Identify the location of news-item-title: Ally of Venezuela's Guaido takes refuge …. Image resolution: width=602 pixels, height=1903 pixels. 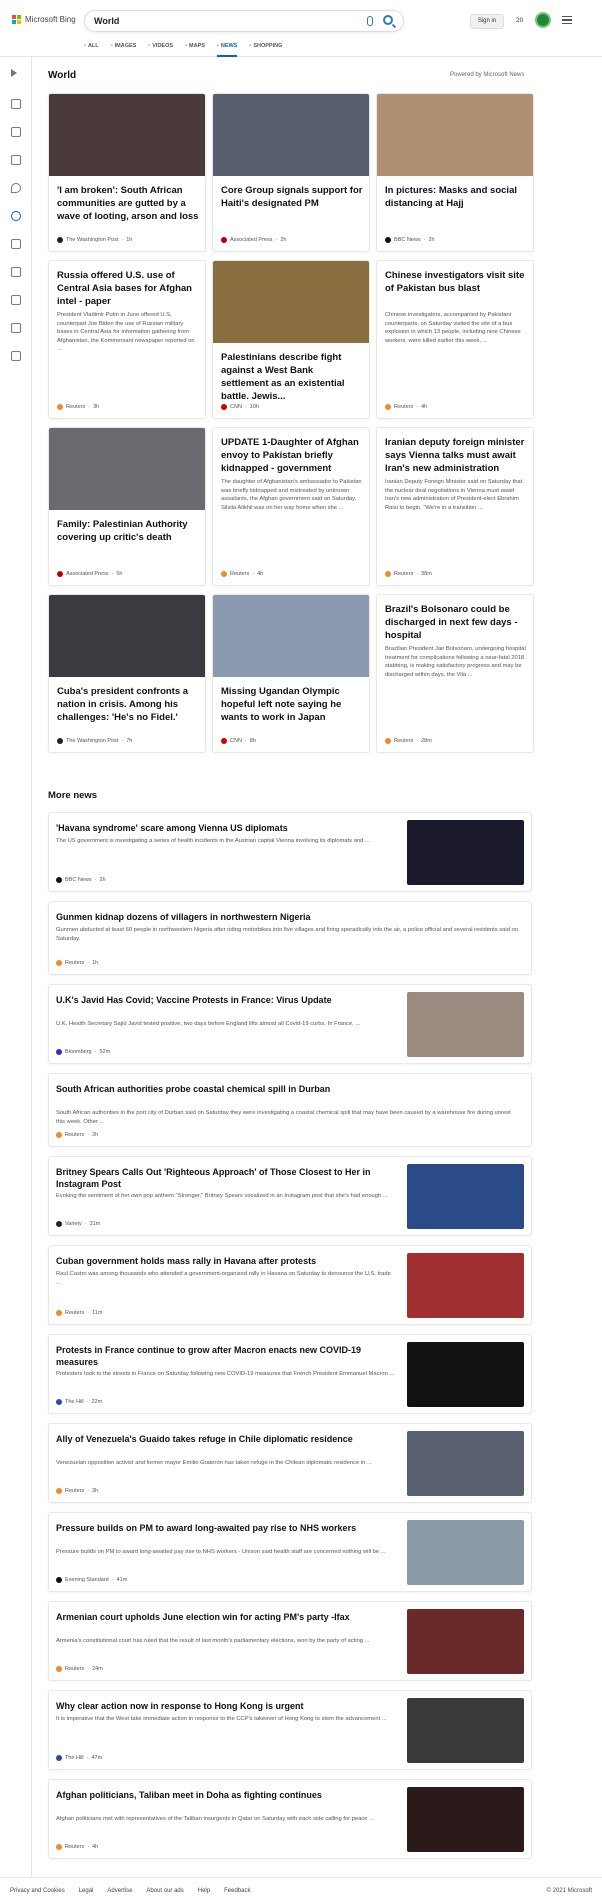
(216, 1439).